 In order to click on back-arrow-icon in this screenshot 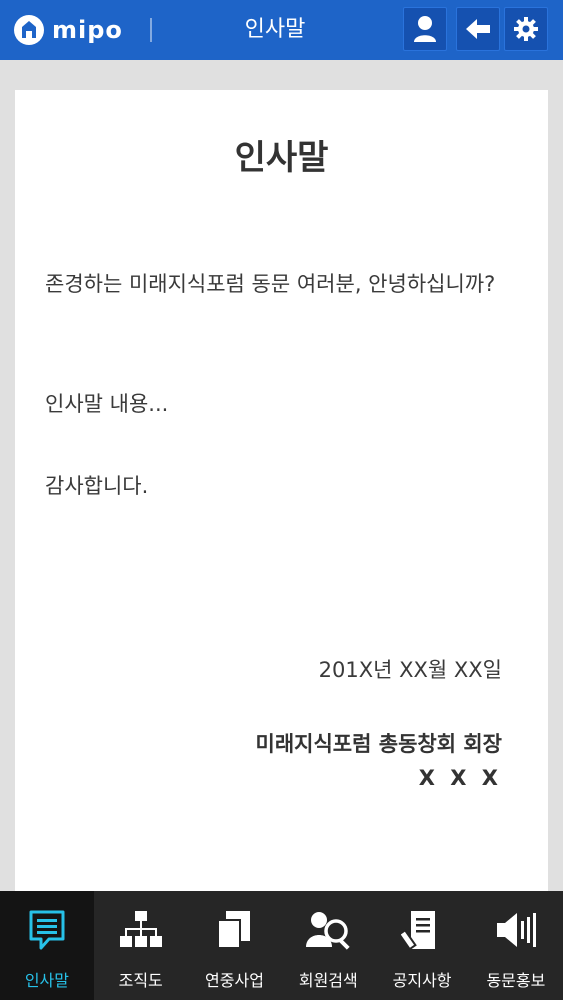, I will do `click(478, 29)`.